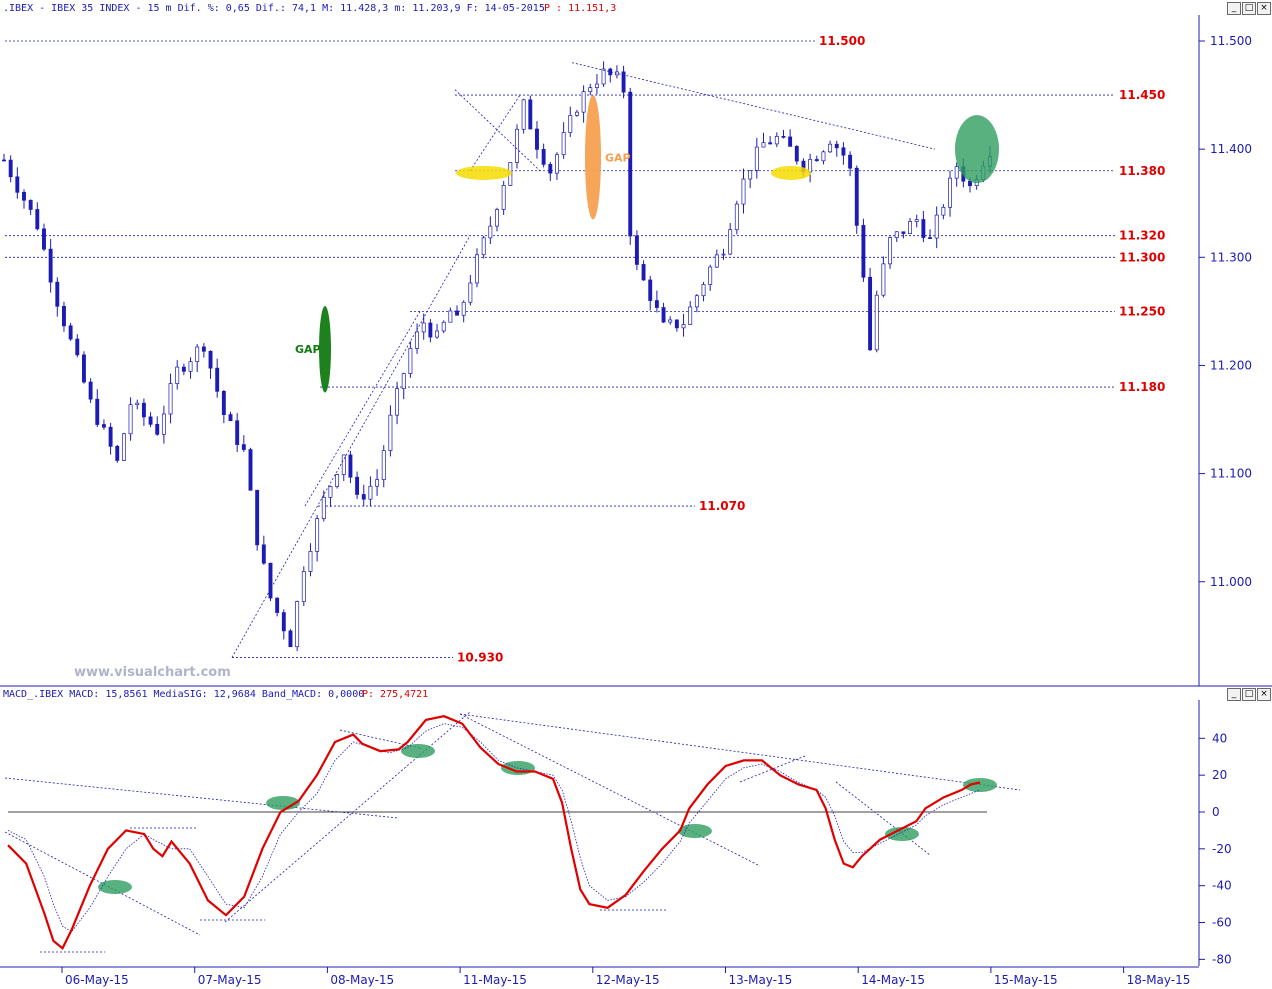 This screenshot has height=989, width=1272. I want to click on x-tick-label: 11-May-15, so click(495, 980).